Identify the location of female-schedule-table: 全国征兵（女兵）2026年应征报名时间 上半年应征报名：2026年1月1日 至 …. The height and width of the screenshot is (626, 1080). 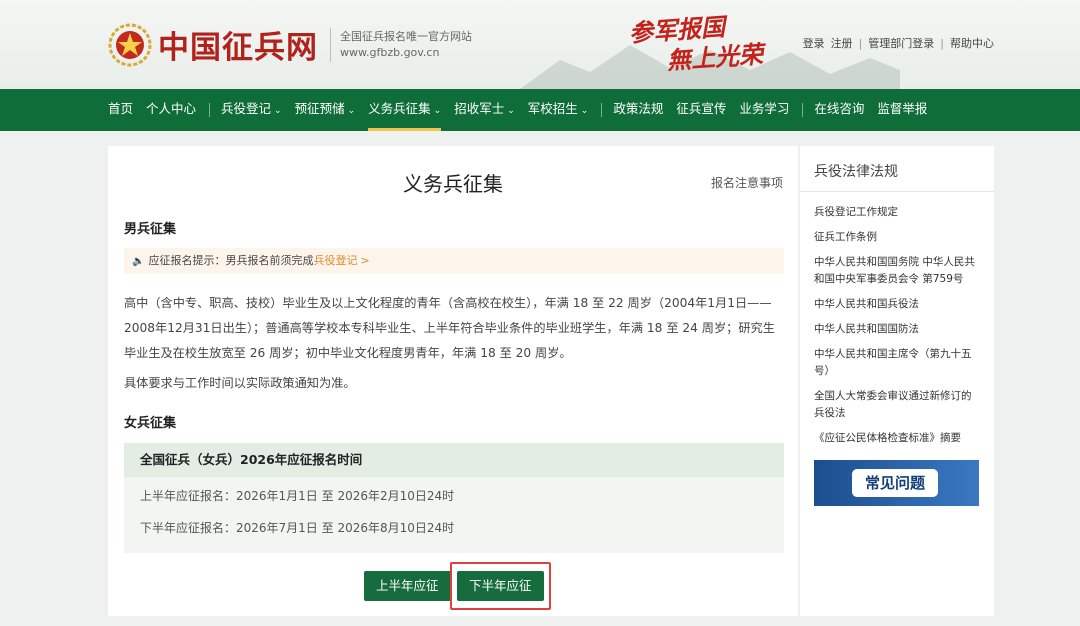
(454, 498).